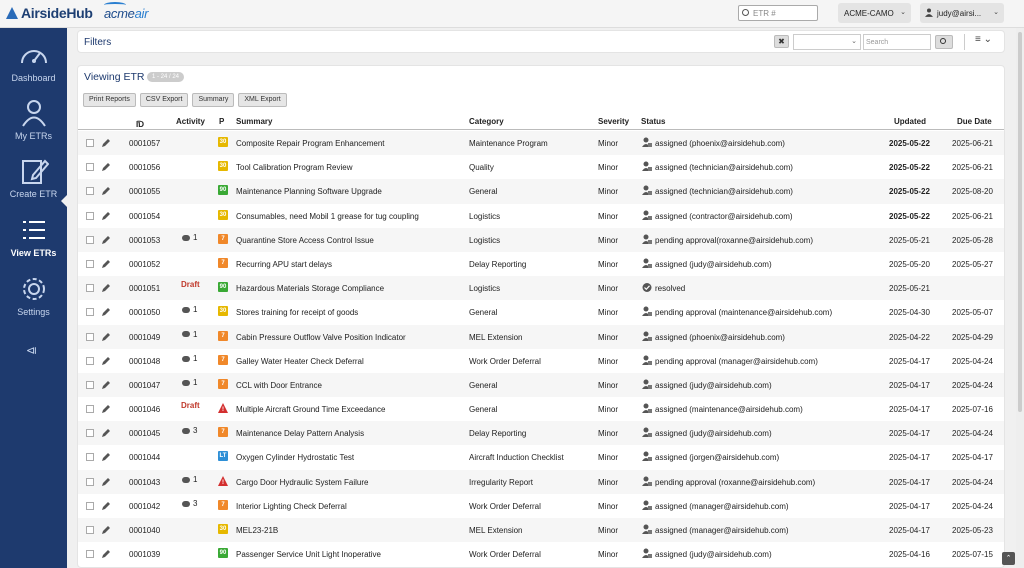 The height and width of the screenshot is (568, 1024). What do you see at coordinates (974, 121) in the screenshot?
I see `col-due-date: Due Date` at bounding box center [974, 121].